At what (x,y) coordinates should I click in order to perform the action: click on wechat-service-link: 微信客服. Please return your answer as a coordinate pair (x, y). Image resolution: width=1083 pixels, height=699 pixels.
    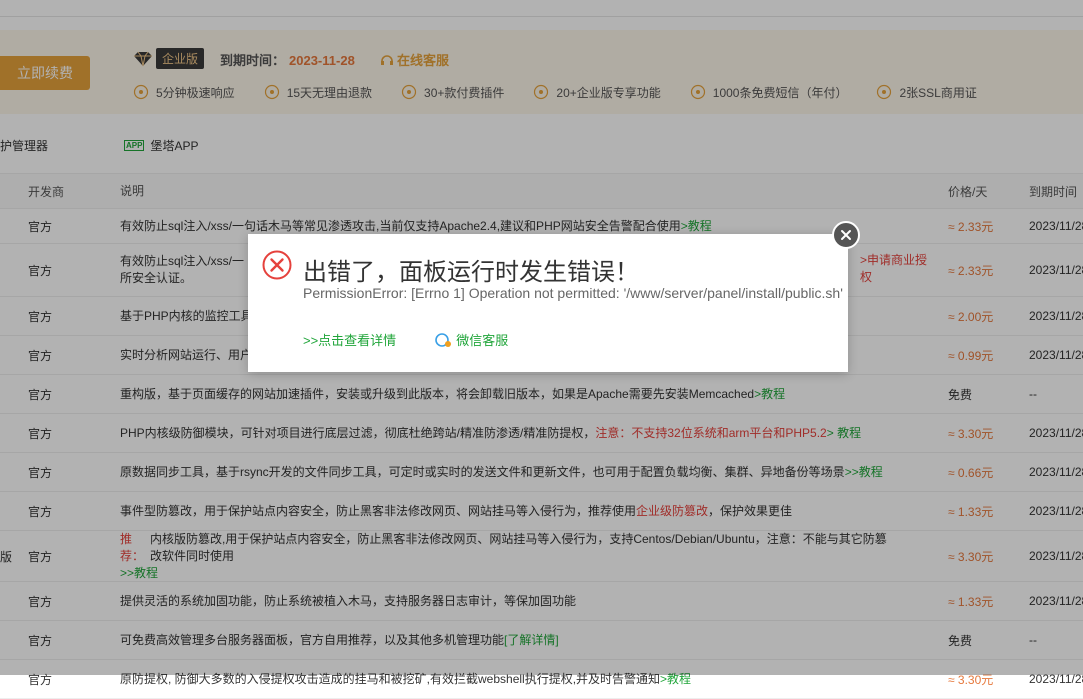
    Looking at the image, I should click on (471, 339).